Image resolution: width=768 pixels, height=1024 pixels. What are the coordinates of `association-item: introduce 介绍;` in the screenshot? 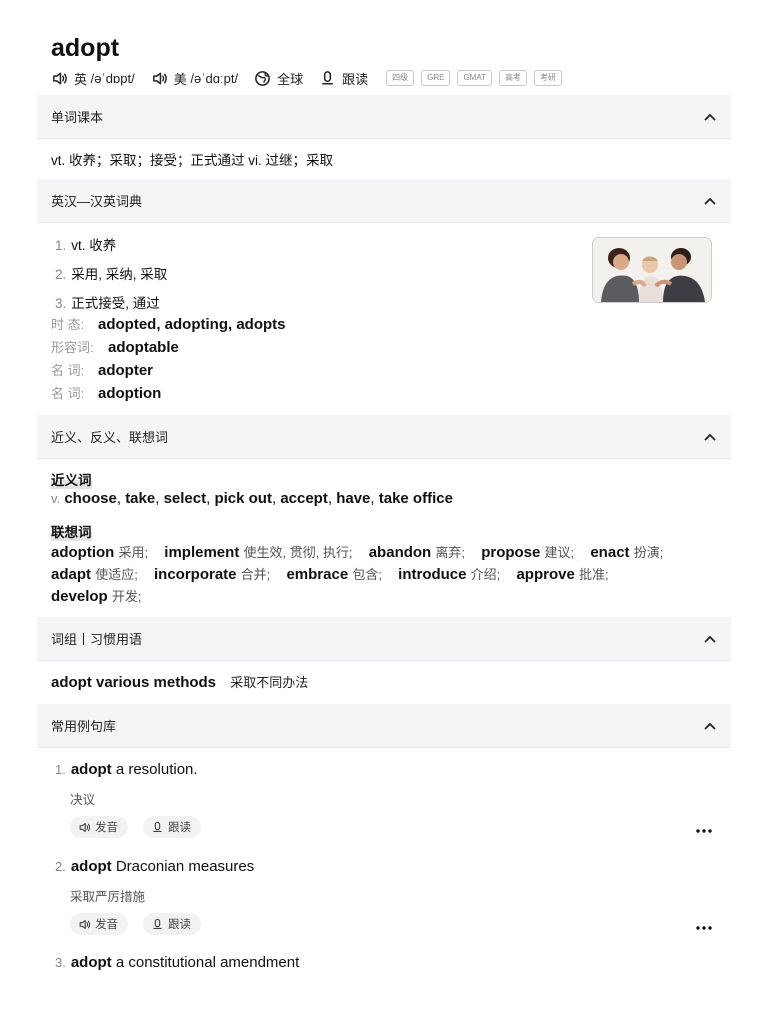 It's located at (449, 574).